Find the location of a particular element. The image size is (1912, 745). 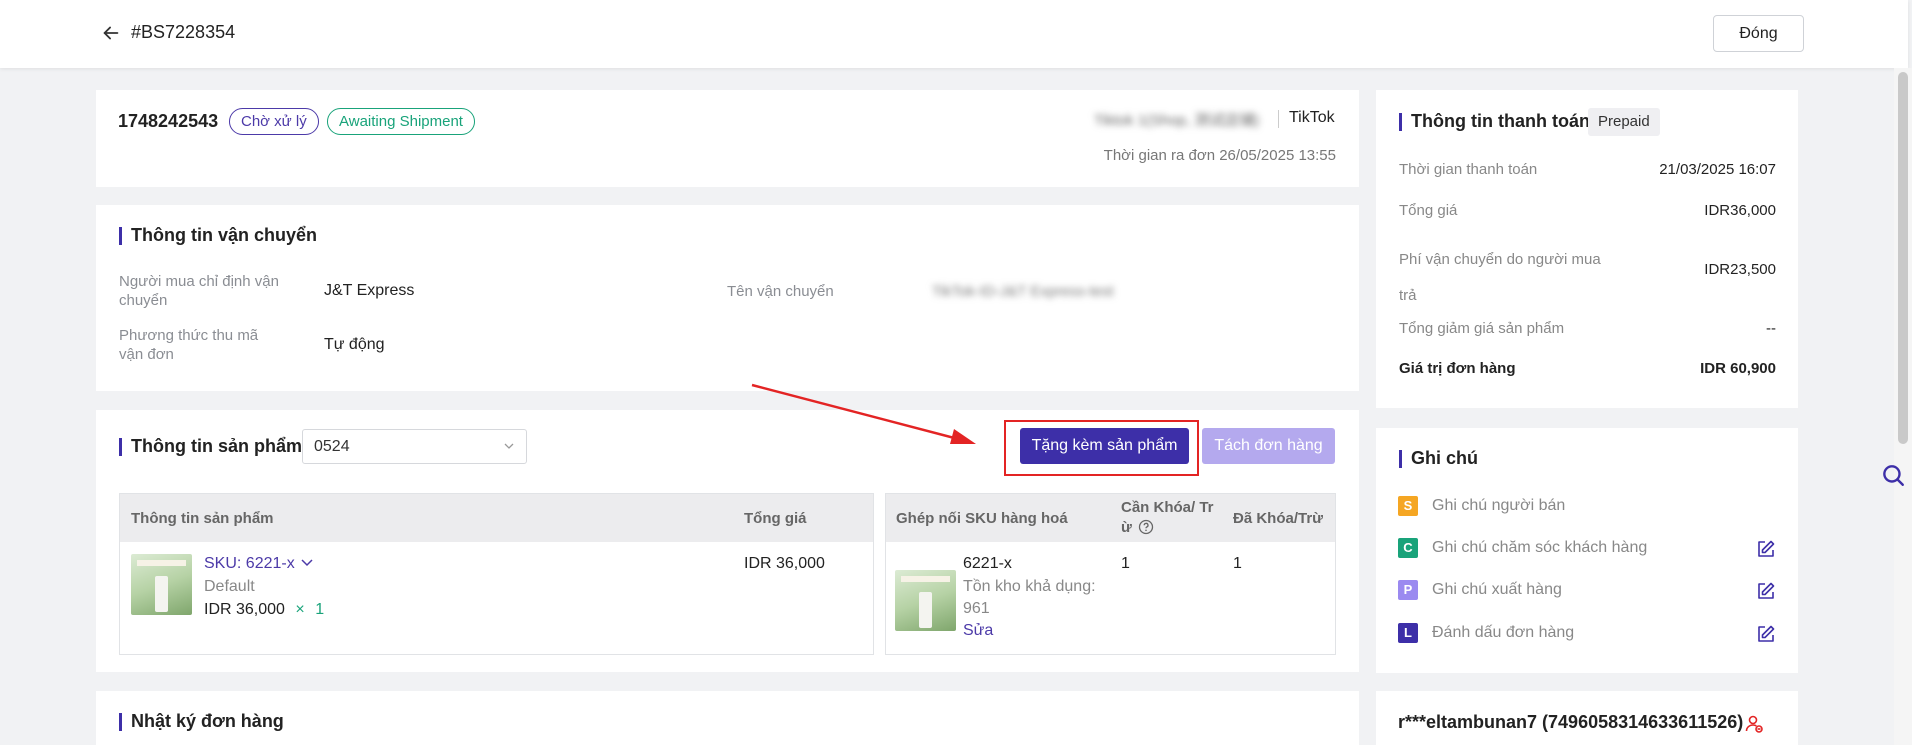

order-value-amount: IDR 60,900 is located at coordinates (1738, 368).